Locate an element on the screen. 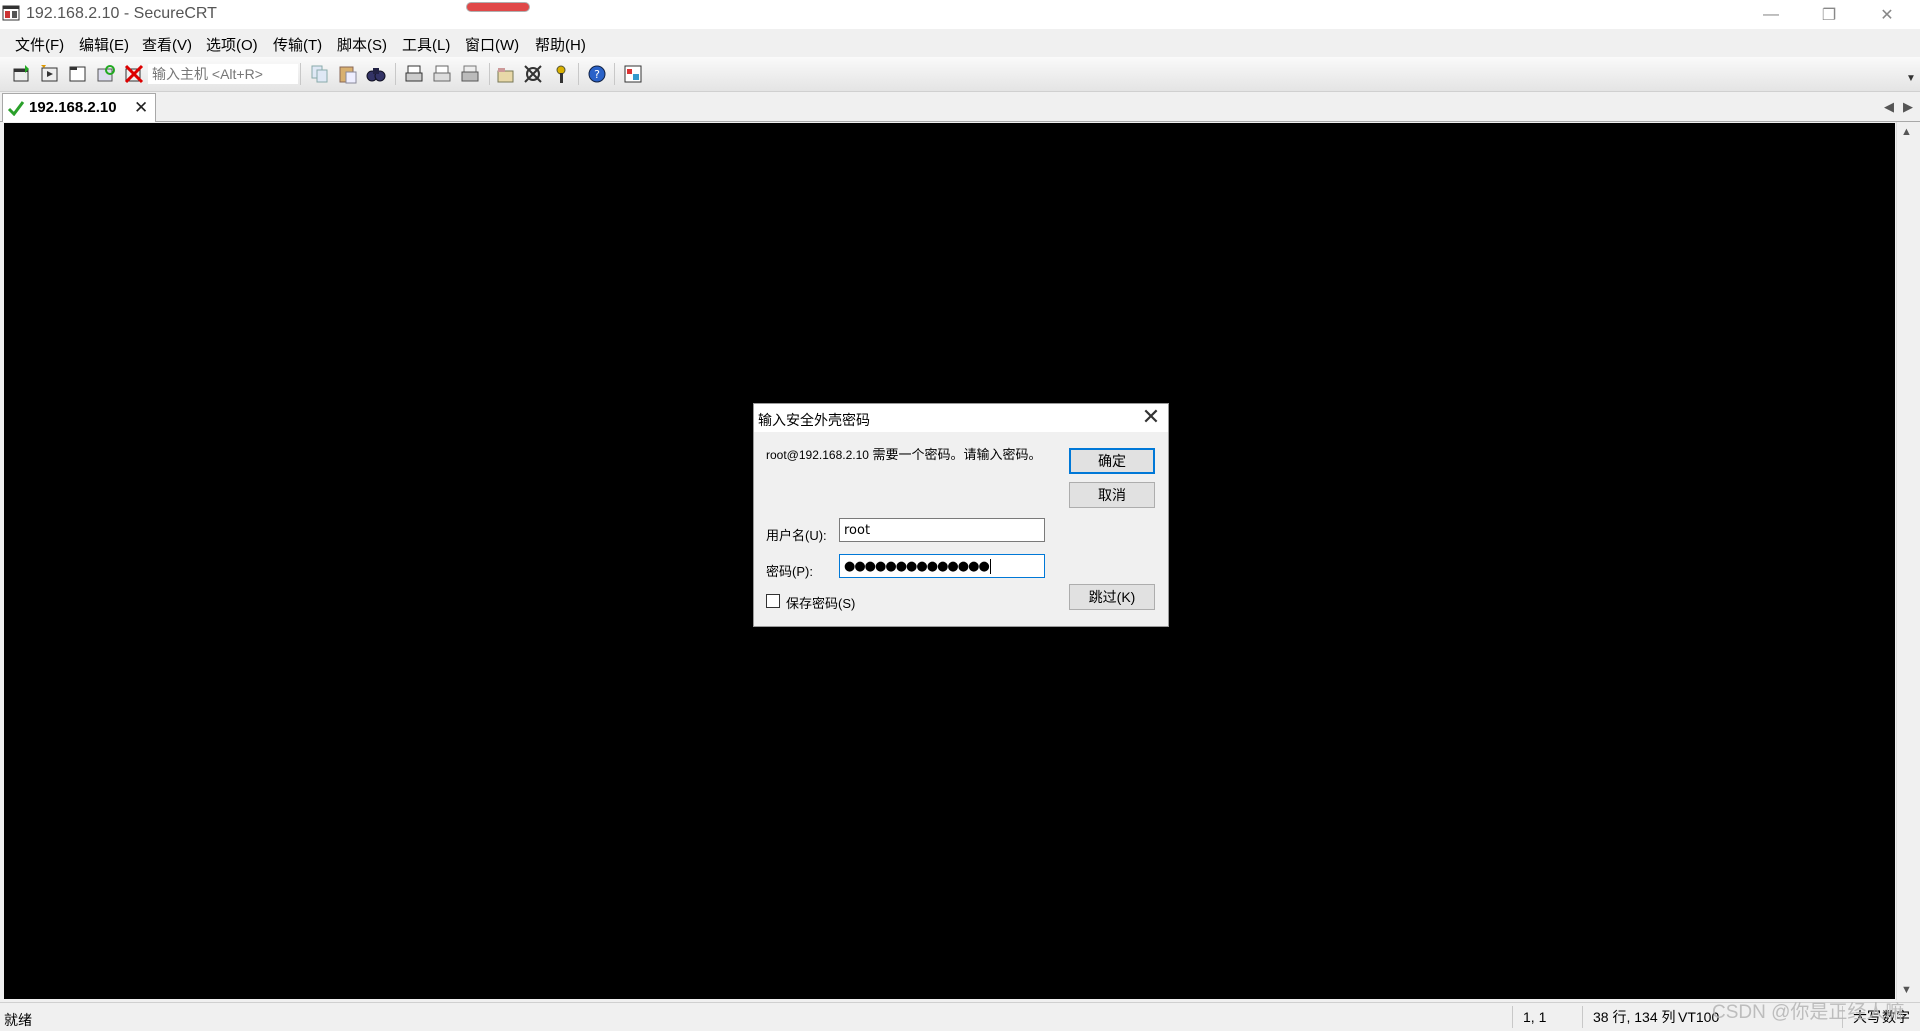  connected-check-icon is located at coordinates (16, 108).